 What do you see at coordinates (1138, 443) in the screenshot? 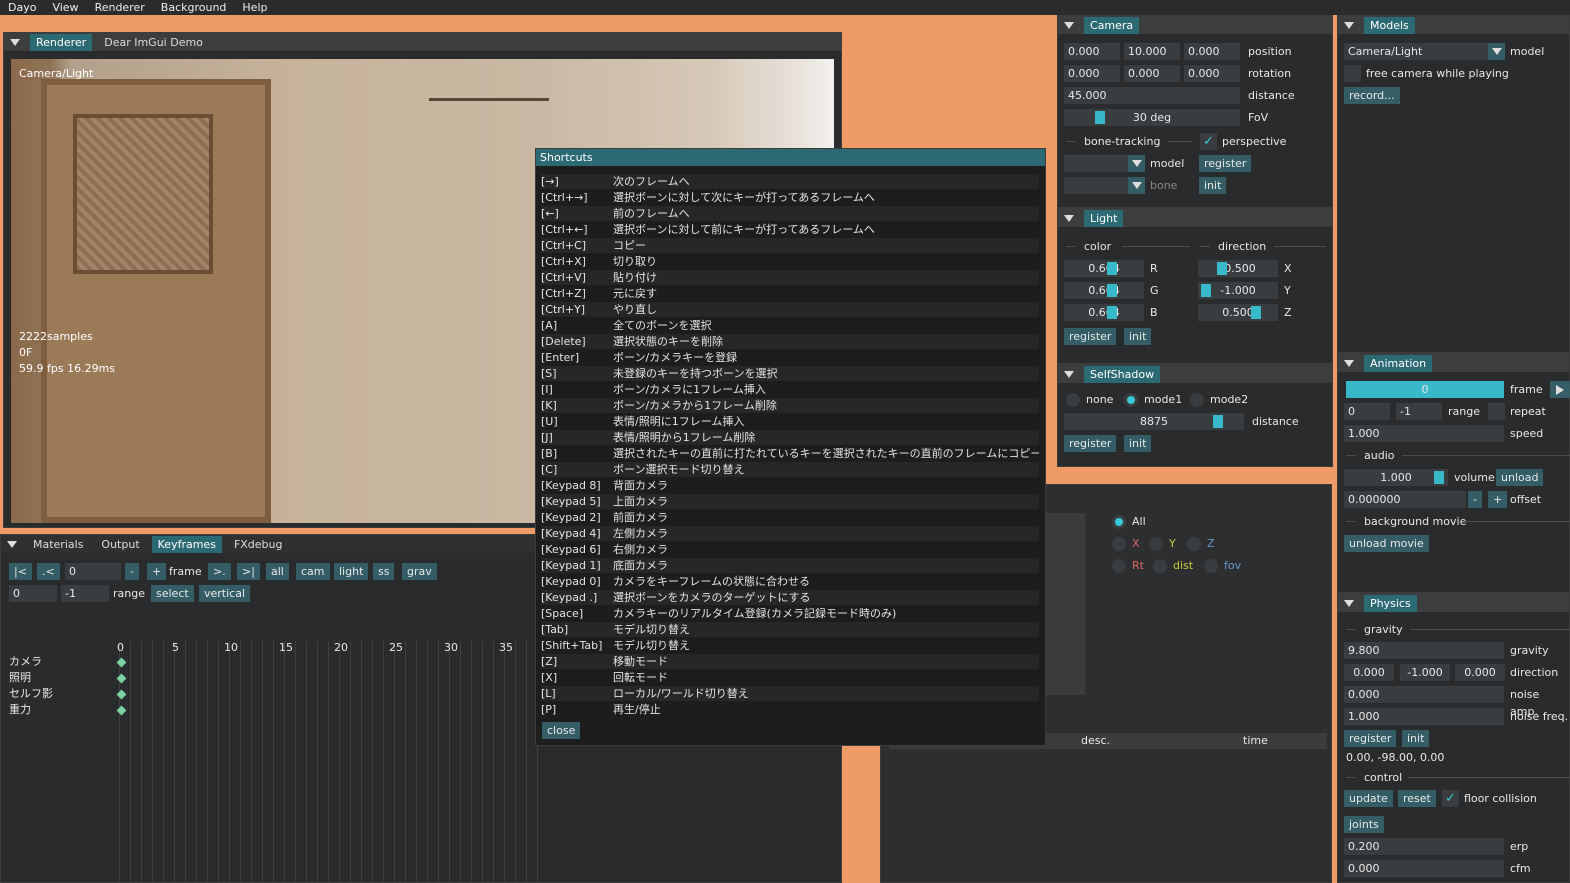
I see `shadow-init-button: init` at bounding box center [1138, 443].